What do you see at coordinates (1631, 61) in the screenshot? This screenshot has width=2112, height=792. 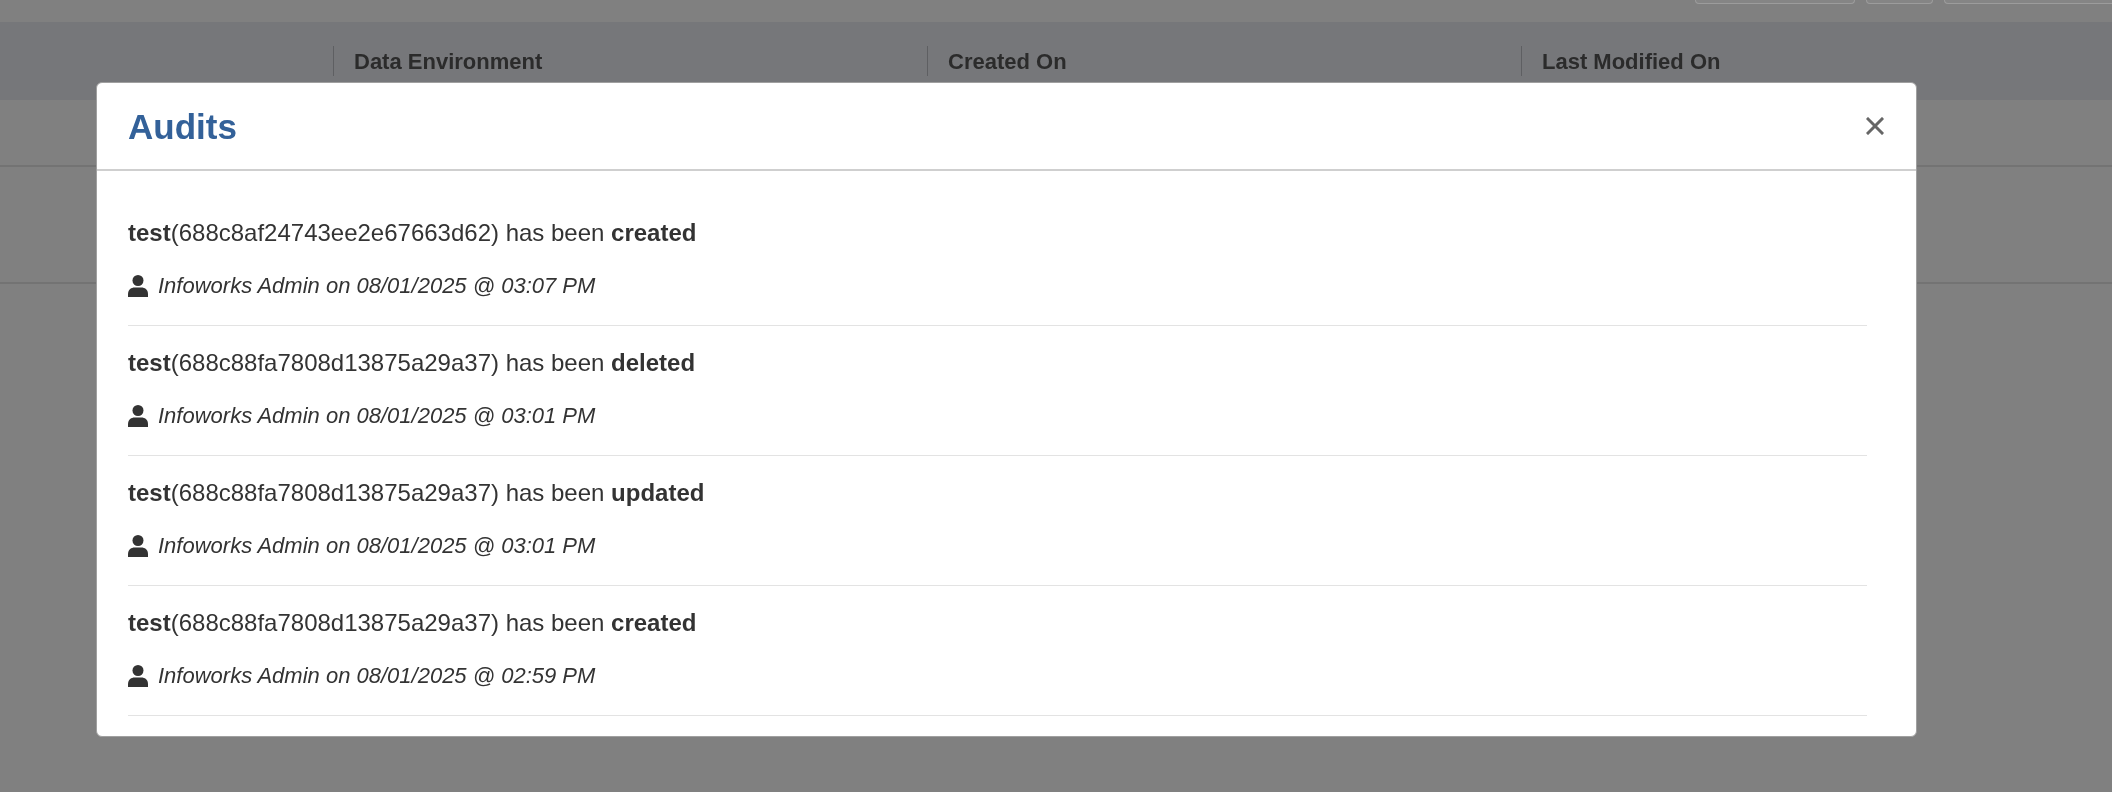 I see `column-header: Last Modified On` at bounding box center [1631, 61].